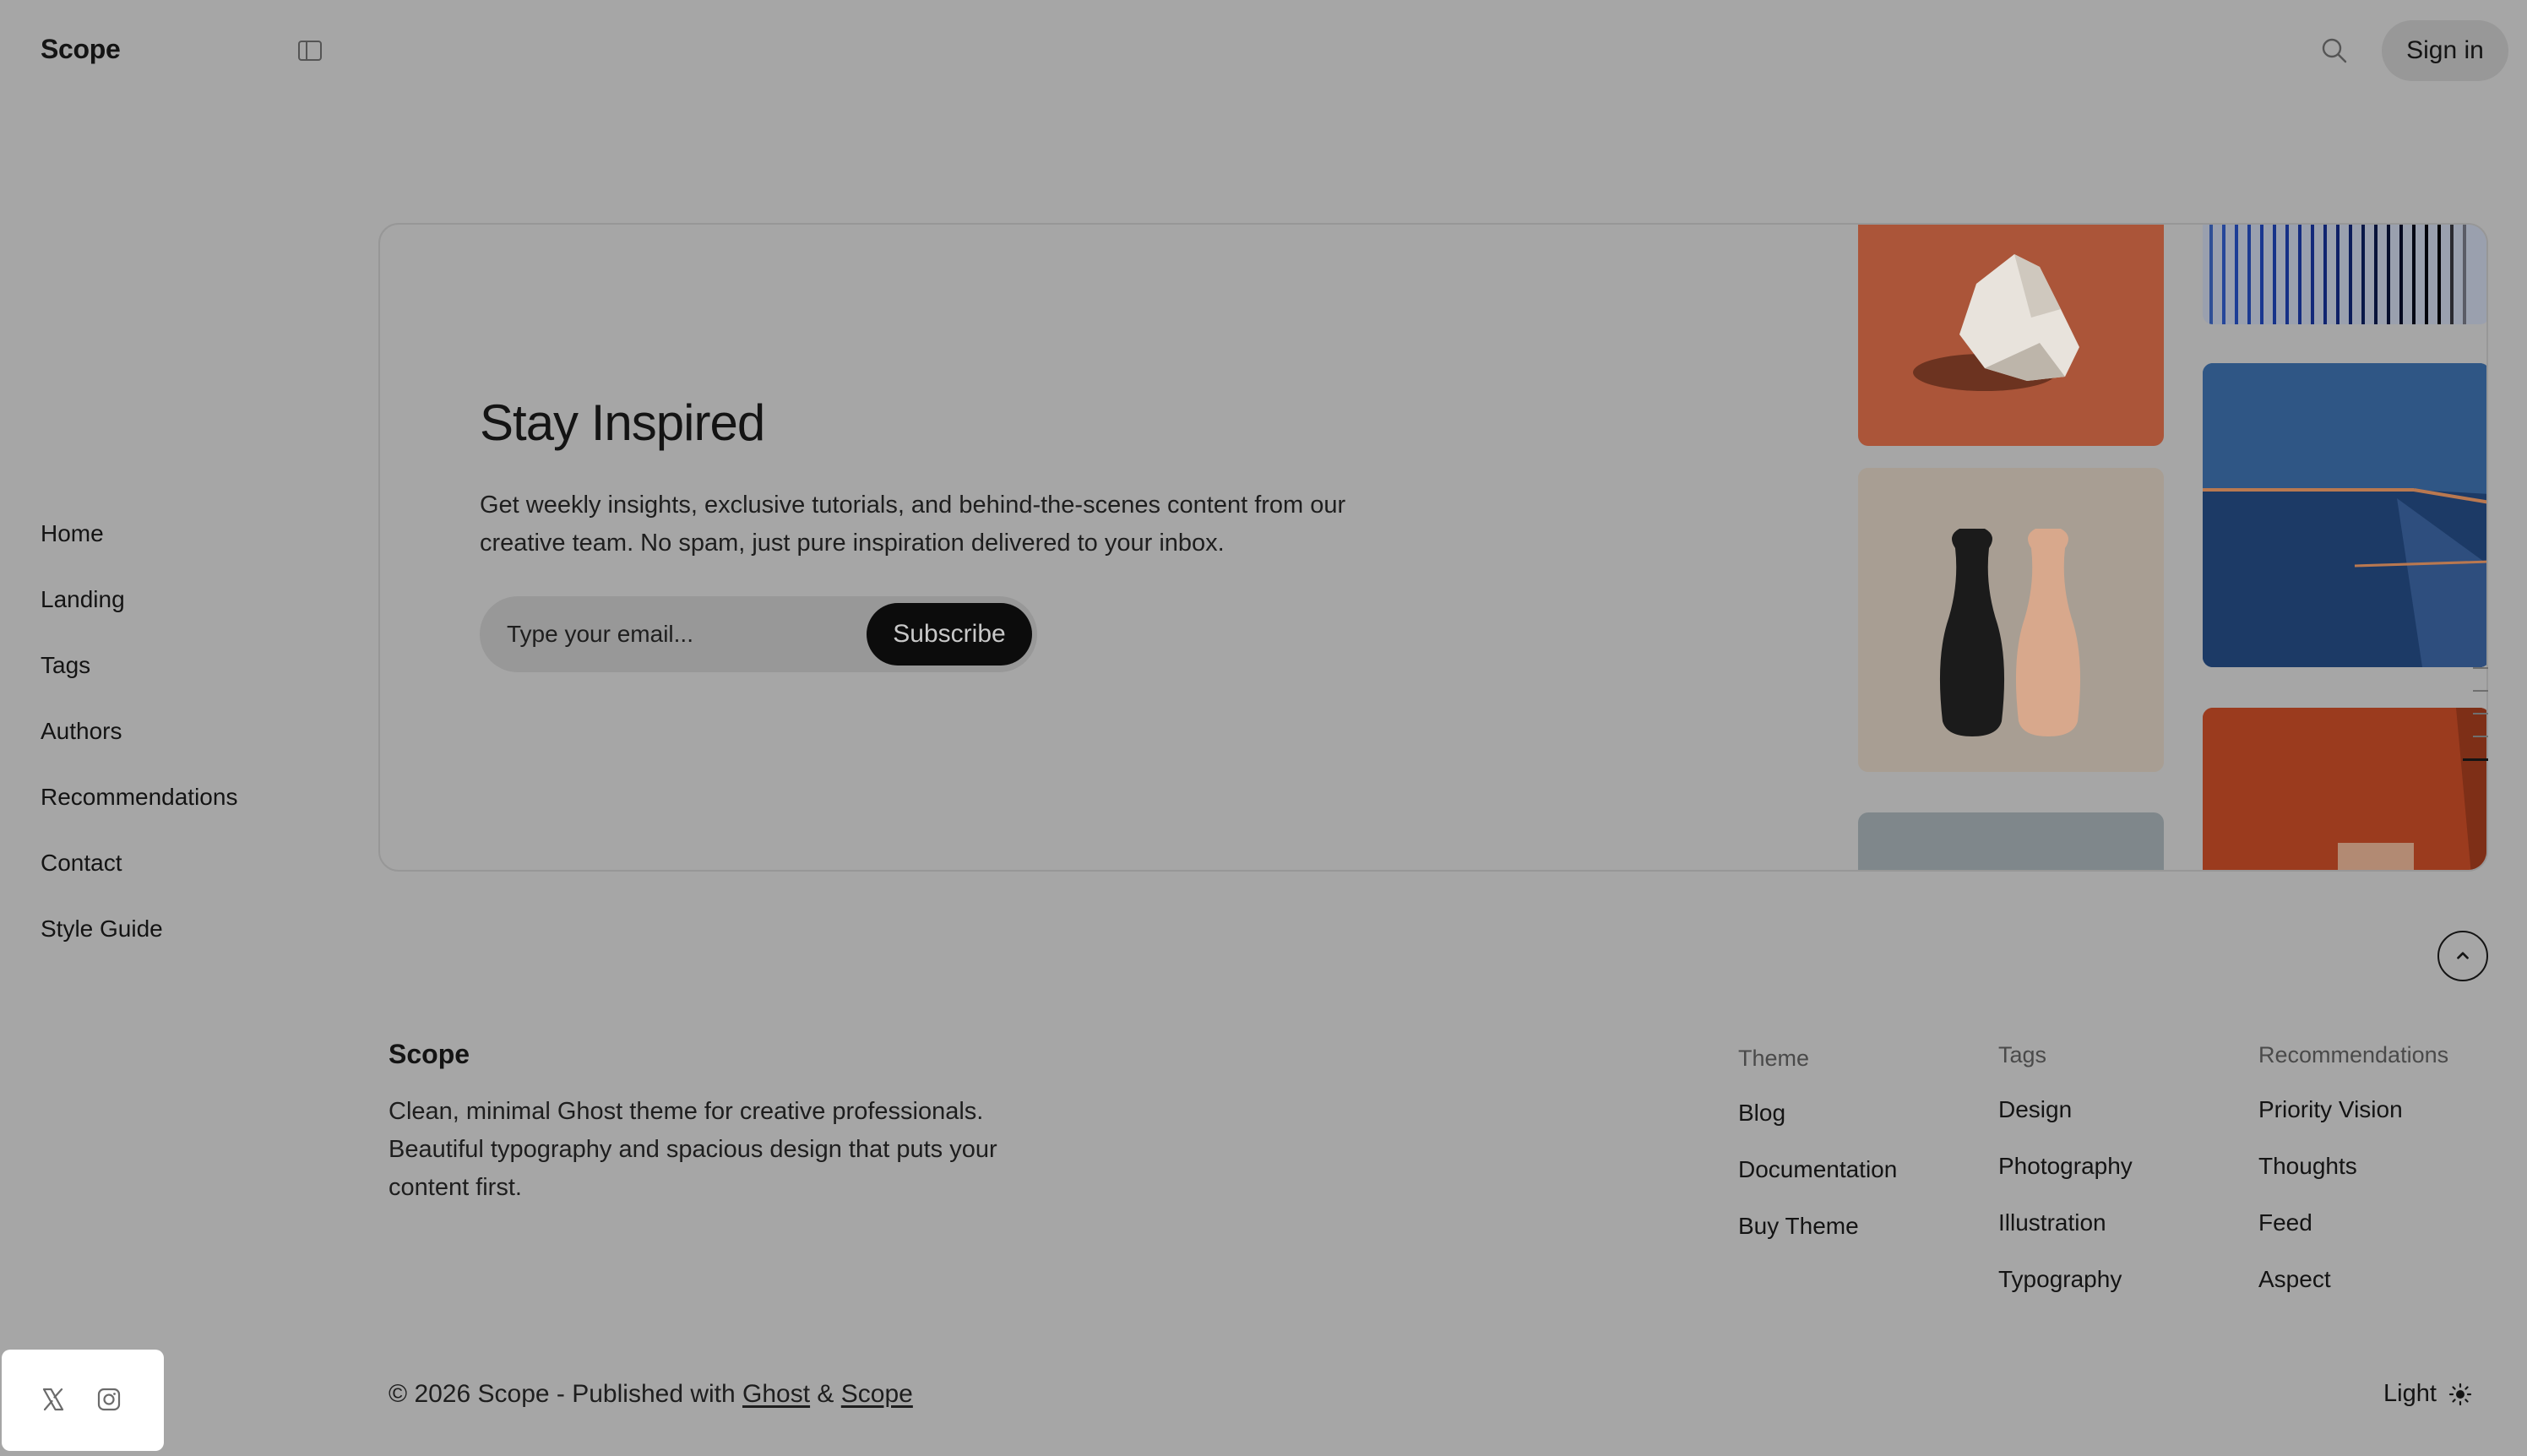 The image size is (2527, 1456). Describe the element at coordinates (2011, 335) in the screenshot. I see `rock-image` at that location.